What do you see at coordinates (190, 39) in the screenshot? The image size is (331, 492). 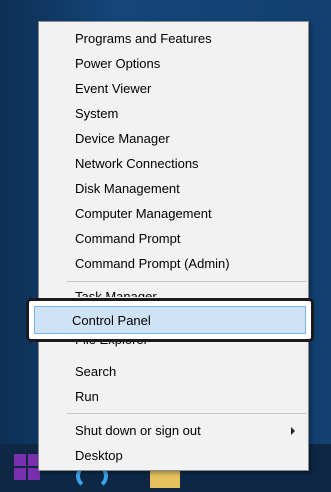 I see `menu-item-programs-and-features: Programs and Features` at bounding box center [190, 39].